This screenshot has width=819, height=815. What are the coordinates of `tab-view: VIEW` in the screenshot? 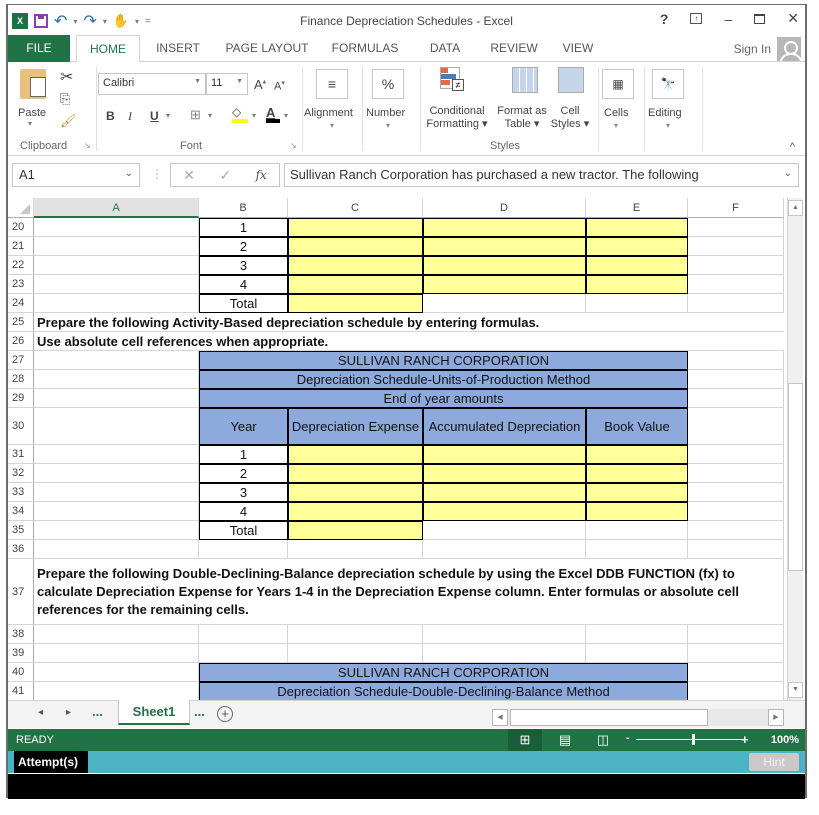 It's located at (578, 48).